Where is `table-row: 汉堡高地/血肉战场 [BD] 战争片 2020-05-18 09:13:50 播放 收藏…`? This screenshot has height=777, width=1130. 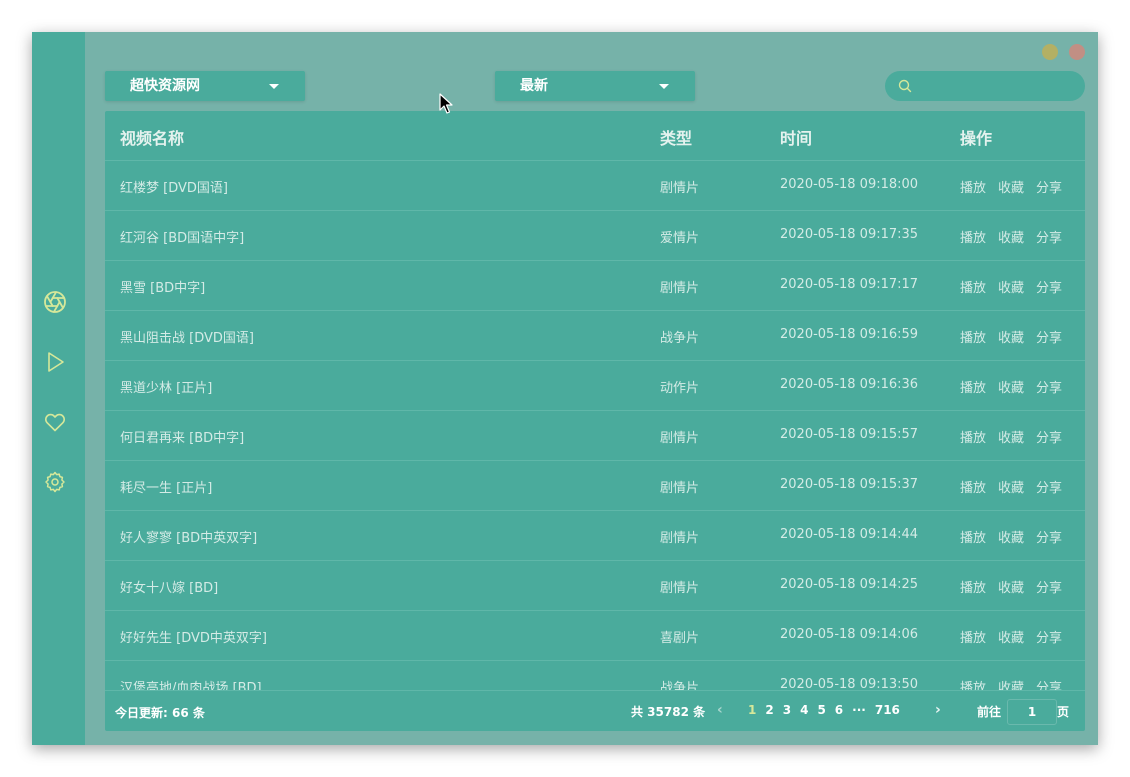
table-row: 汉堡高地/血肉战场 [BD] 战争片 2020-05-18 09:13:50 播放 收藏… is located at coordinates (595, 675).